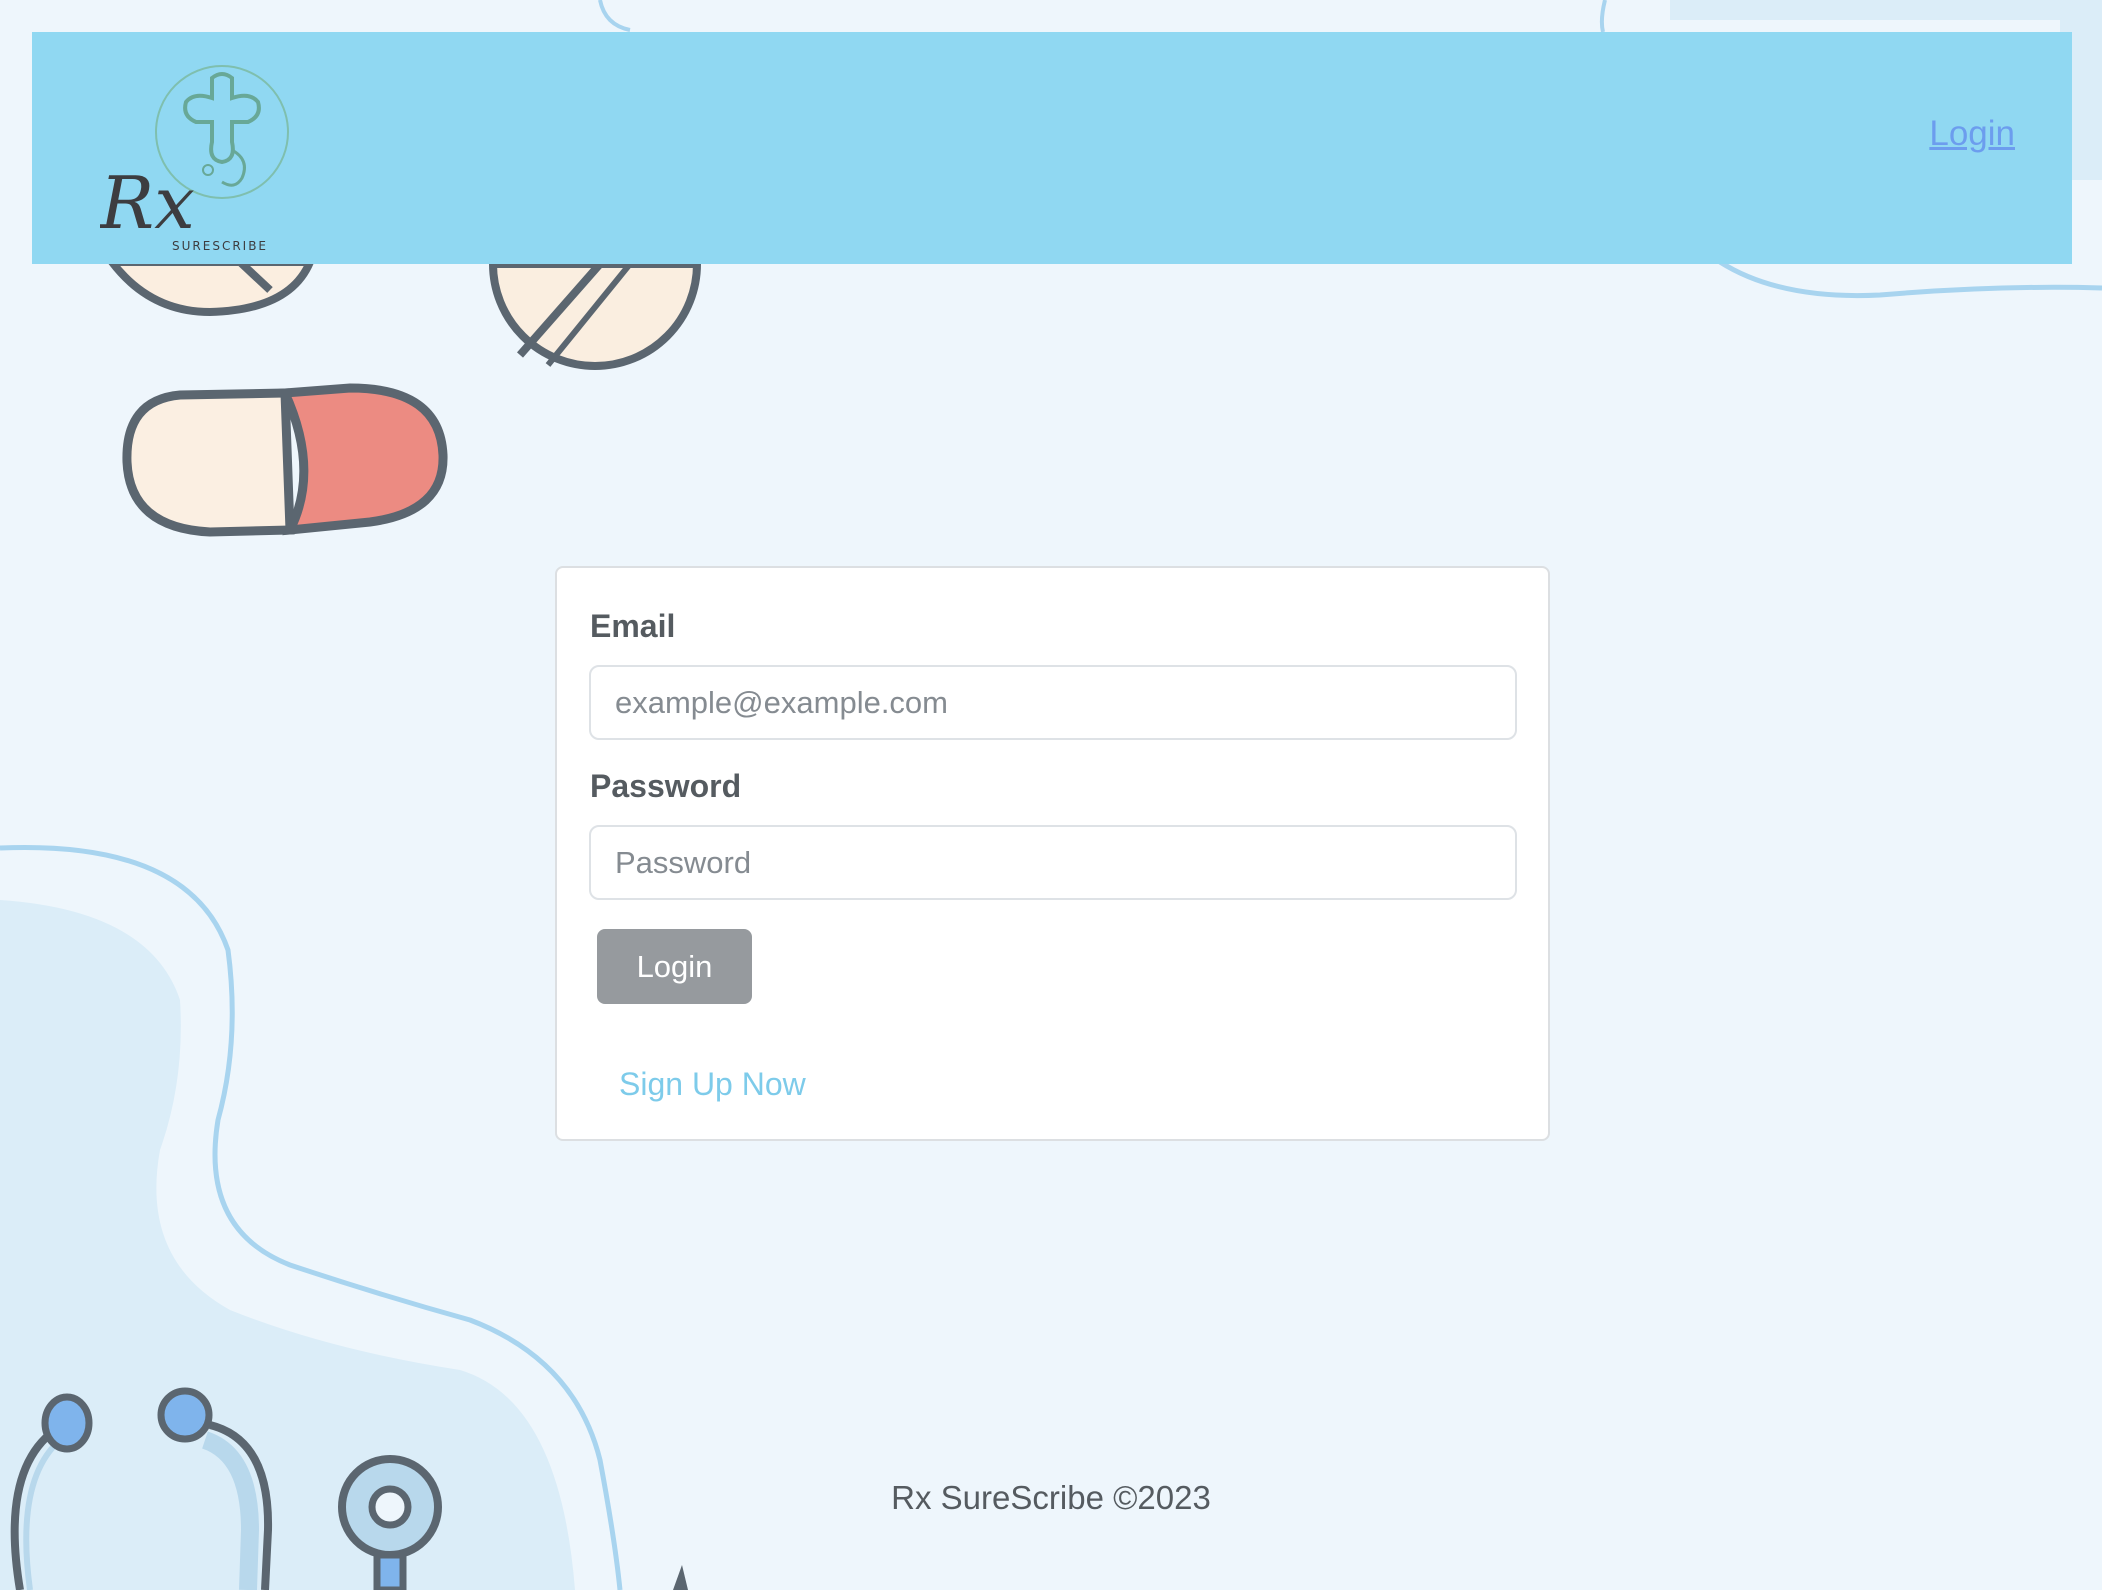  What do you see at coordinates (1053, 862) in the screenshot?
I see `password-input` at bounding box center [1053, 862].